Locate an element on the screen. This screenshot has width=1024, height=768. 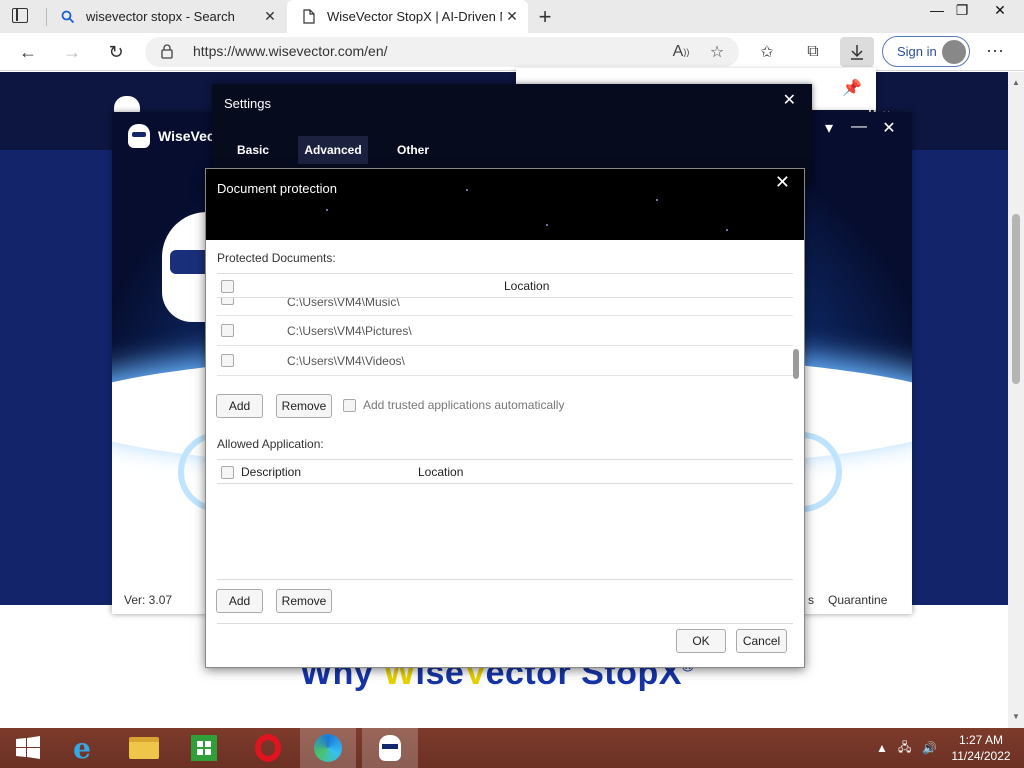
avatar is located at coordinates (954, 52).